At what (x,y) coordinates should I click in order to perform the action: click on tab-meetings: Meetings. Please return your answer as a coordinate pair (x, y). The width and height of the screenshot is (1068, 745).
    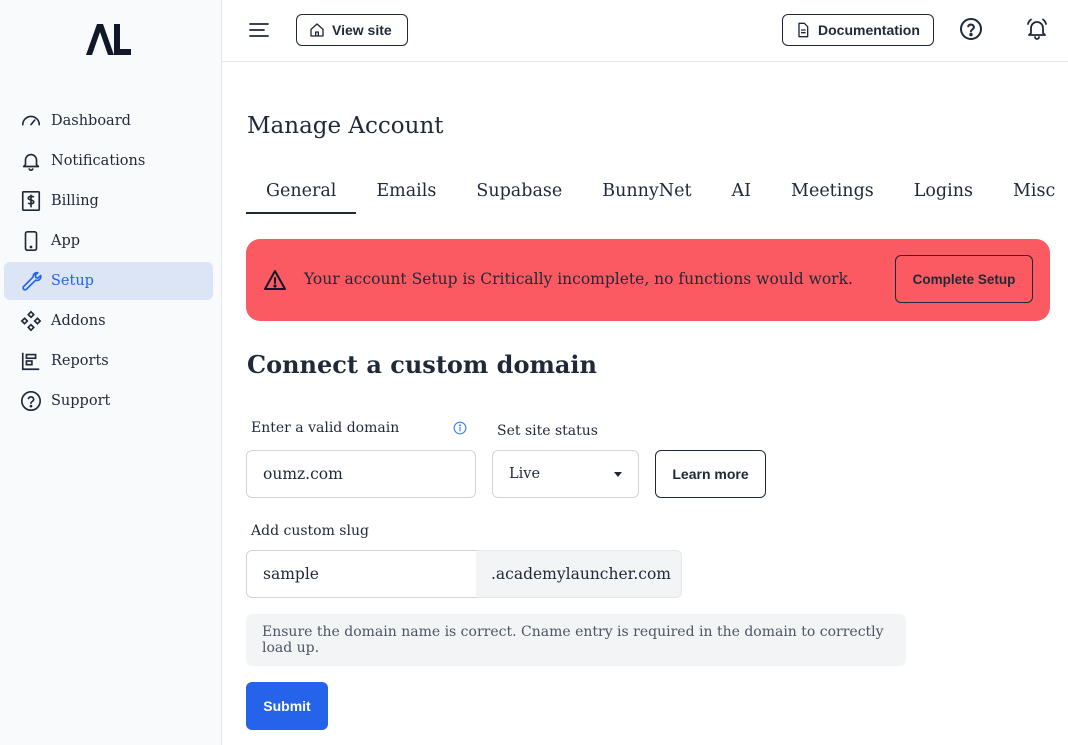
    Looking at the image, I should click on (832, 191).